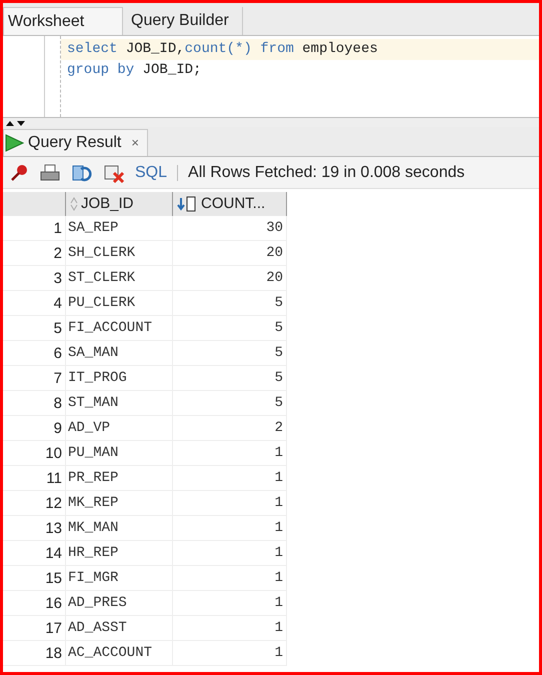 This screenshot has height=675, width=542. I want to click on table-cell: PU_CLERK, so click(119, 303).